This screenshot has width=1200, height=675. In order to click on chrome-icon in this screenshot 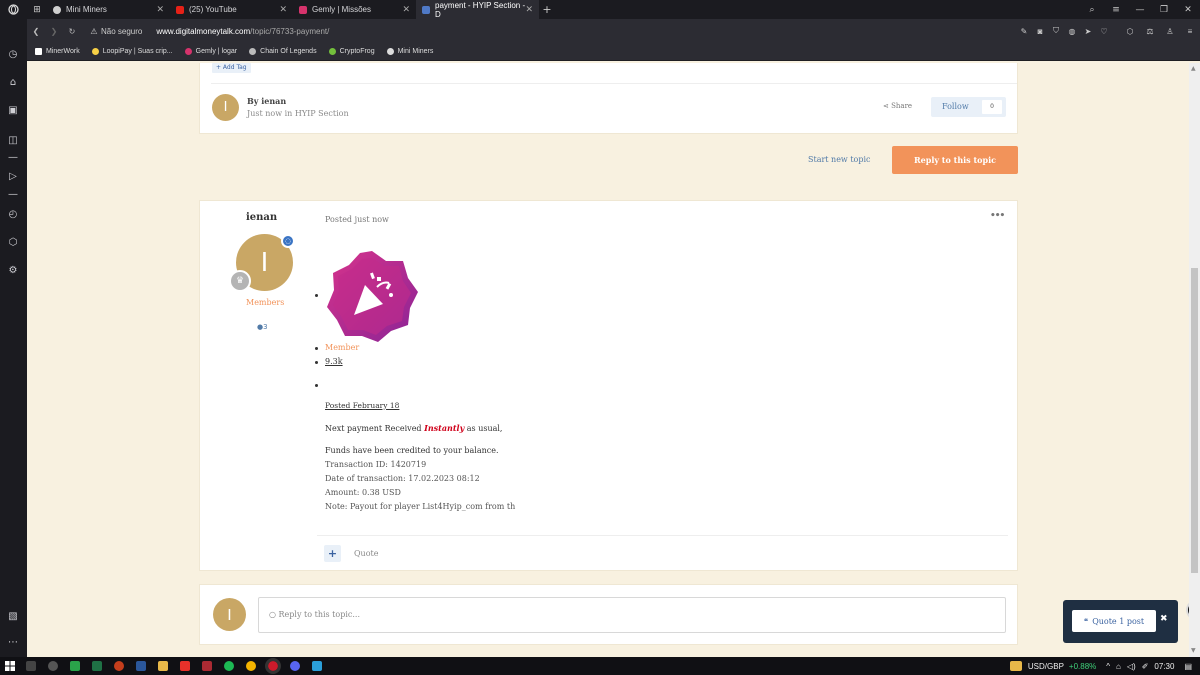, I will do `click(251, 666)`.